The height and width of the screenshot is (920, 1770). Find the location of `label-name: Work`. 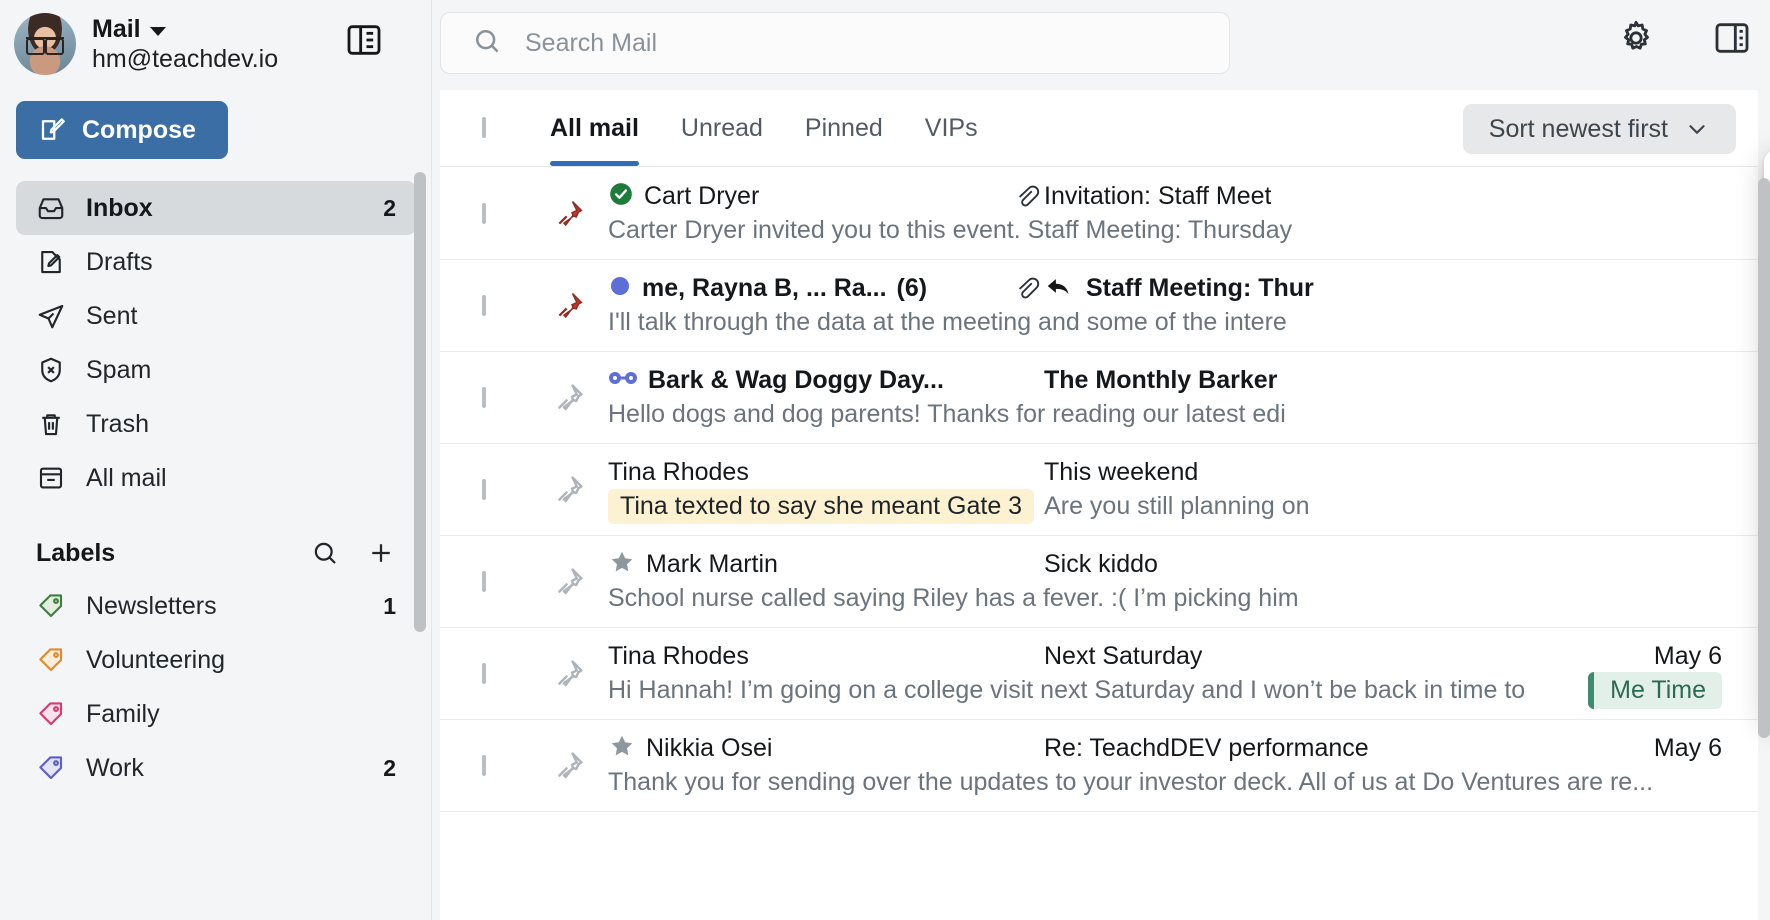

label-name: Work is located at coordinates (115, 767).